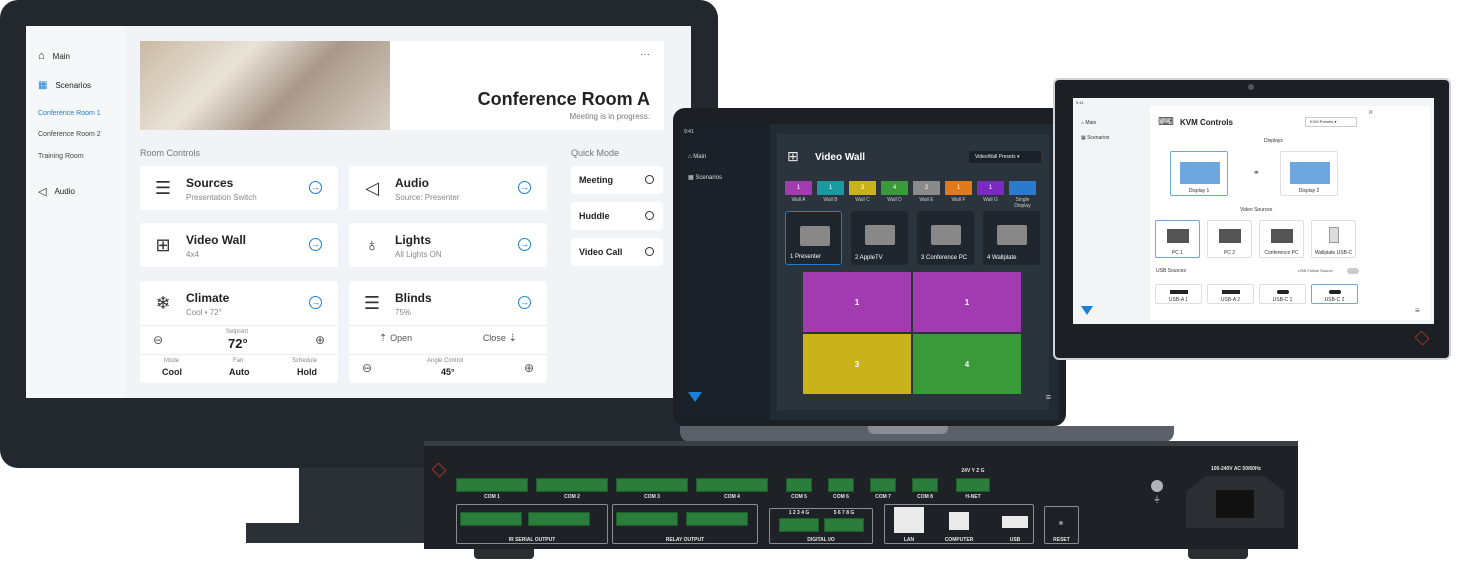 The width and height of the screenshot is (1461, 567). I want to click on card-title: Audio, so click(412, 183).